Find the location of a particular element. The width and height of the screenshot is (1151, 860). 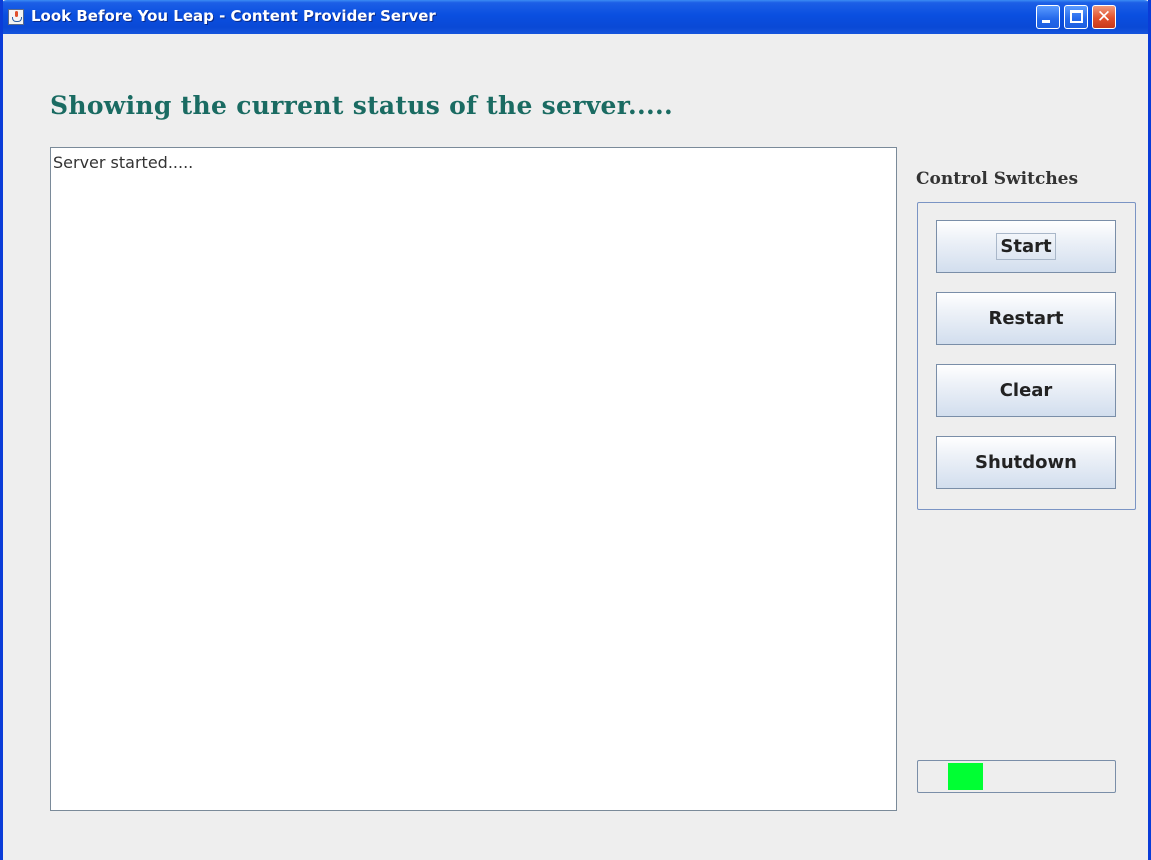

clear-button-label: Clear is located at coordinates (1026, 390).